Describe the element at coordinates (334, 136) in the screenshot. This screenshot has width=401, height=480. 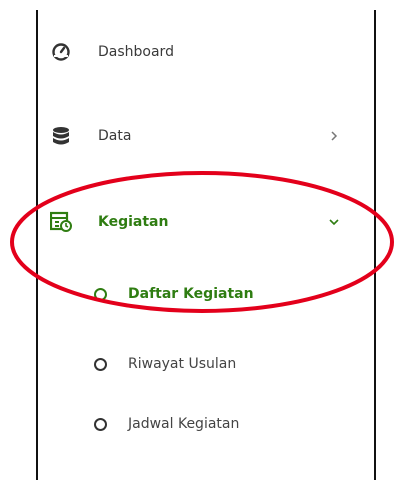
I see `chevron-right-icon` at that location.